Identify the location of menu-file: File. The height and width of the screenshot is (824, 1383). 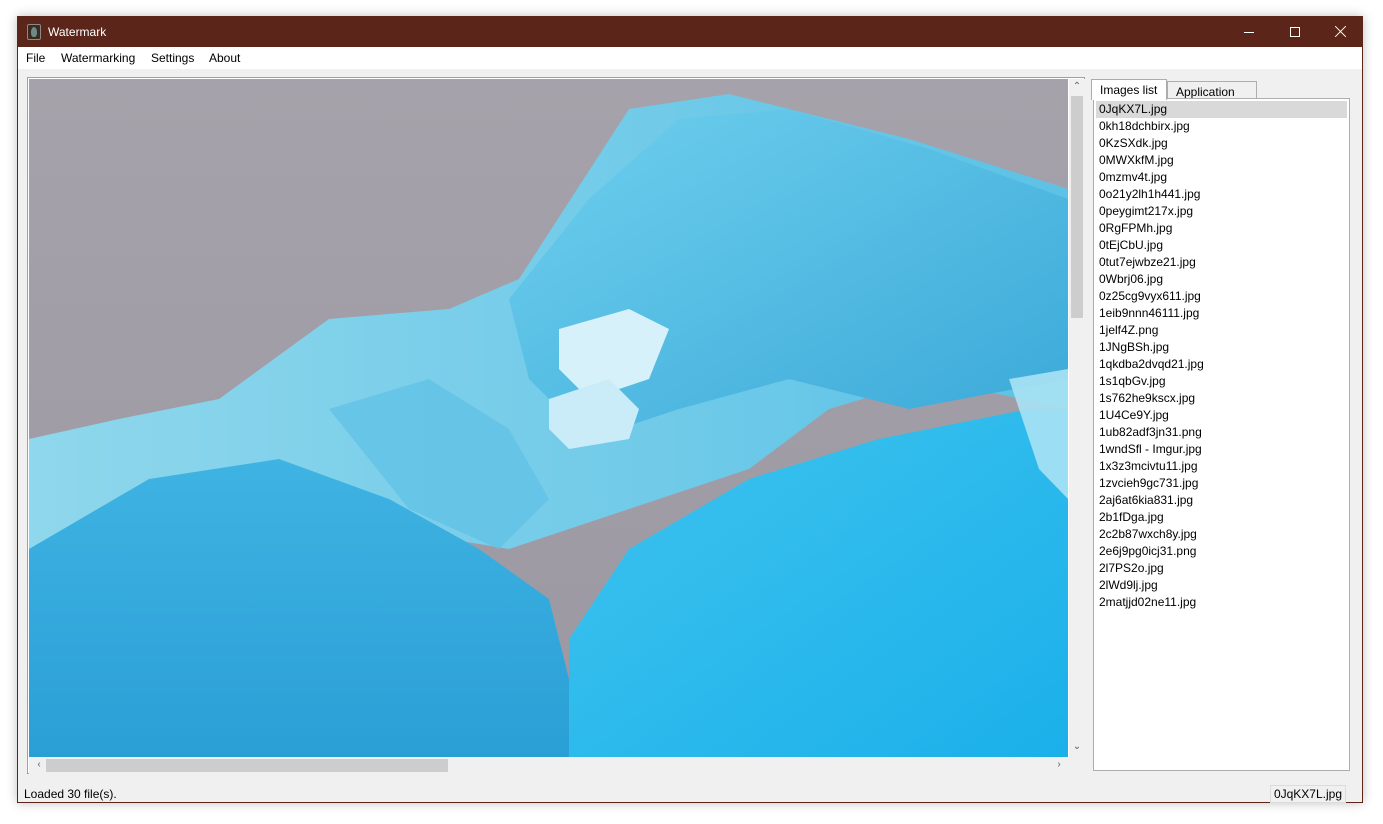
(35, 58).